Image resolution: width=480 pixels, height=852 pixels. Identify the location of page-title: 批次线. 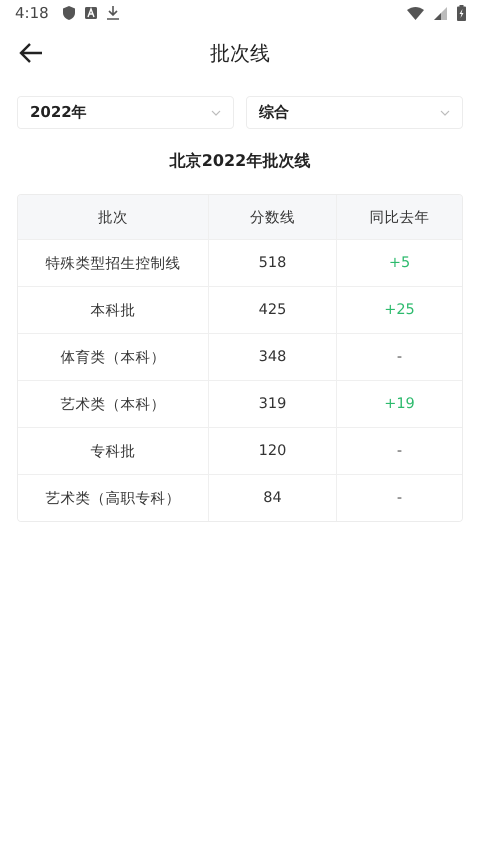
(240, 53).